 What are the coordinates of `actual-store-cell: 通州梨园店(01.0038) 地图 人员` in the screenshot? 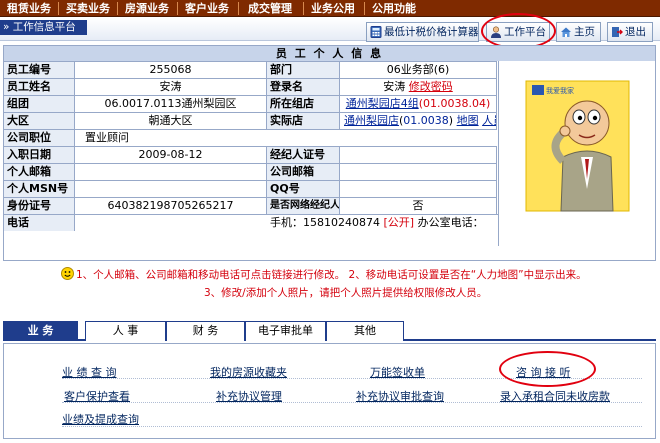 It's located at (418, 121).